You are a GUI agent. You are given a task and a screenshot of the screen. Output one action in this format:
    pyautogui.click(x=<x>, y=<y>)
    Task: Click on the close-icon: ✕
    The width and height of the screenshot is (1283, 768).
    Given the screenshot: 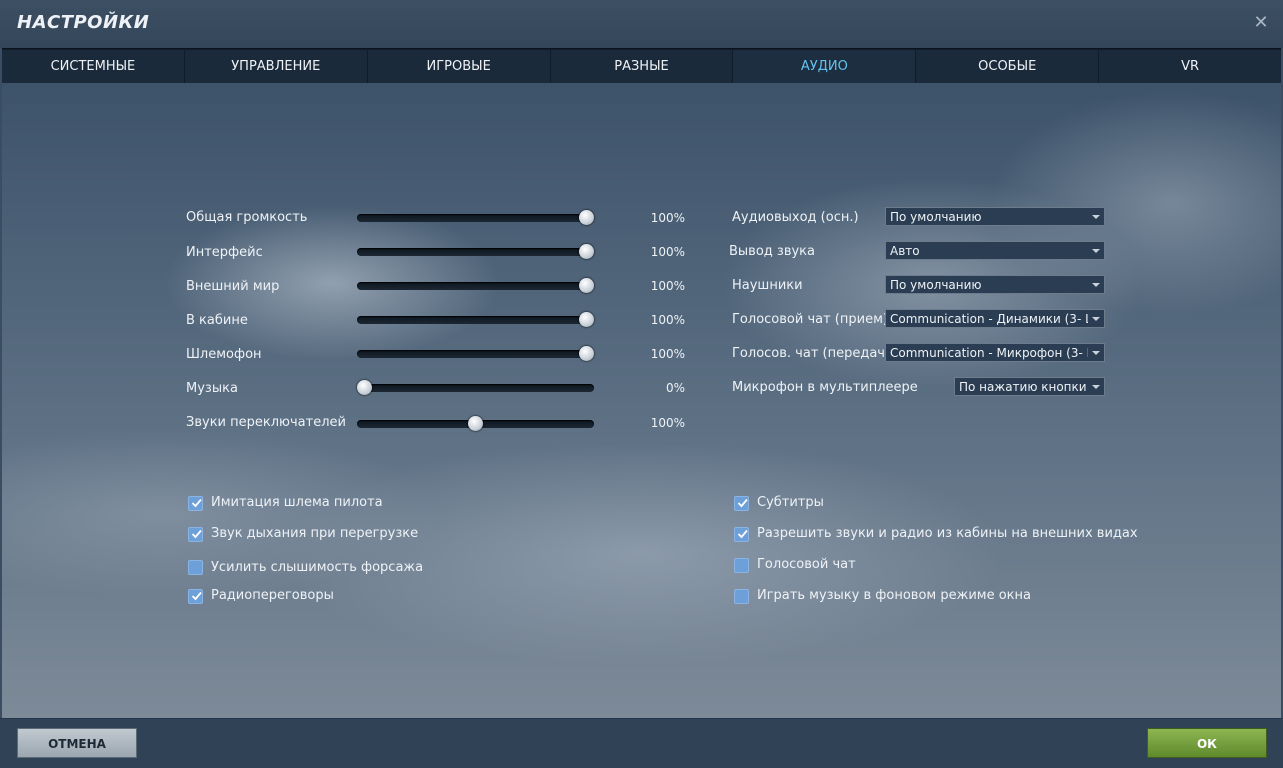 What is the action you would take?
    pyautogui.click(x=1261, y=23)
    